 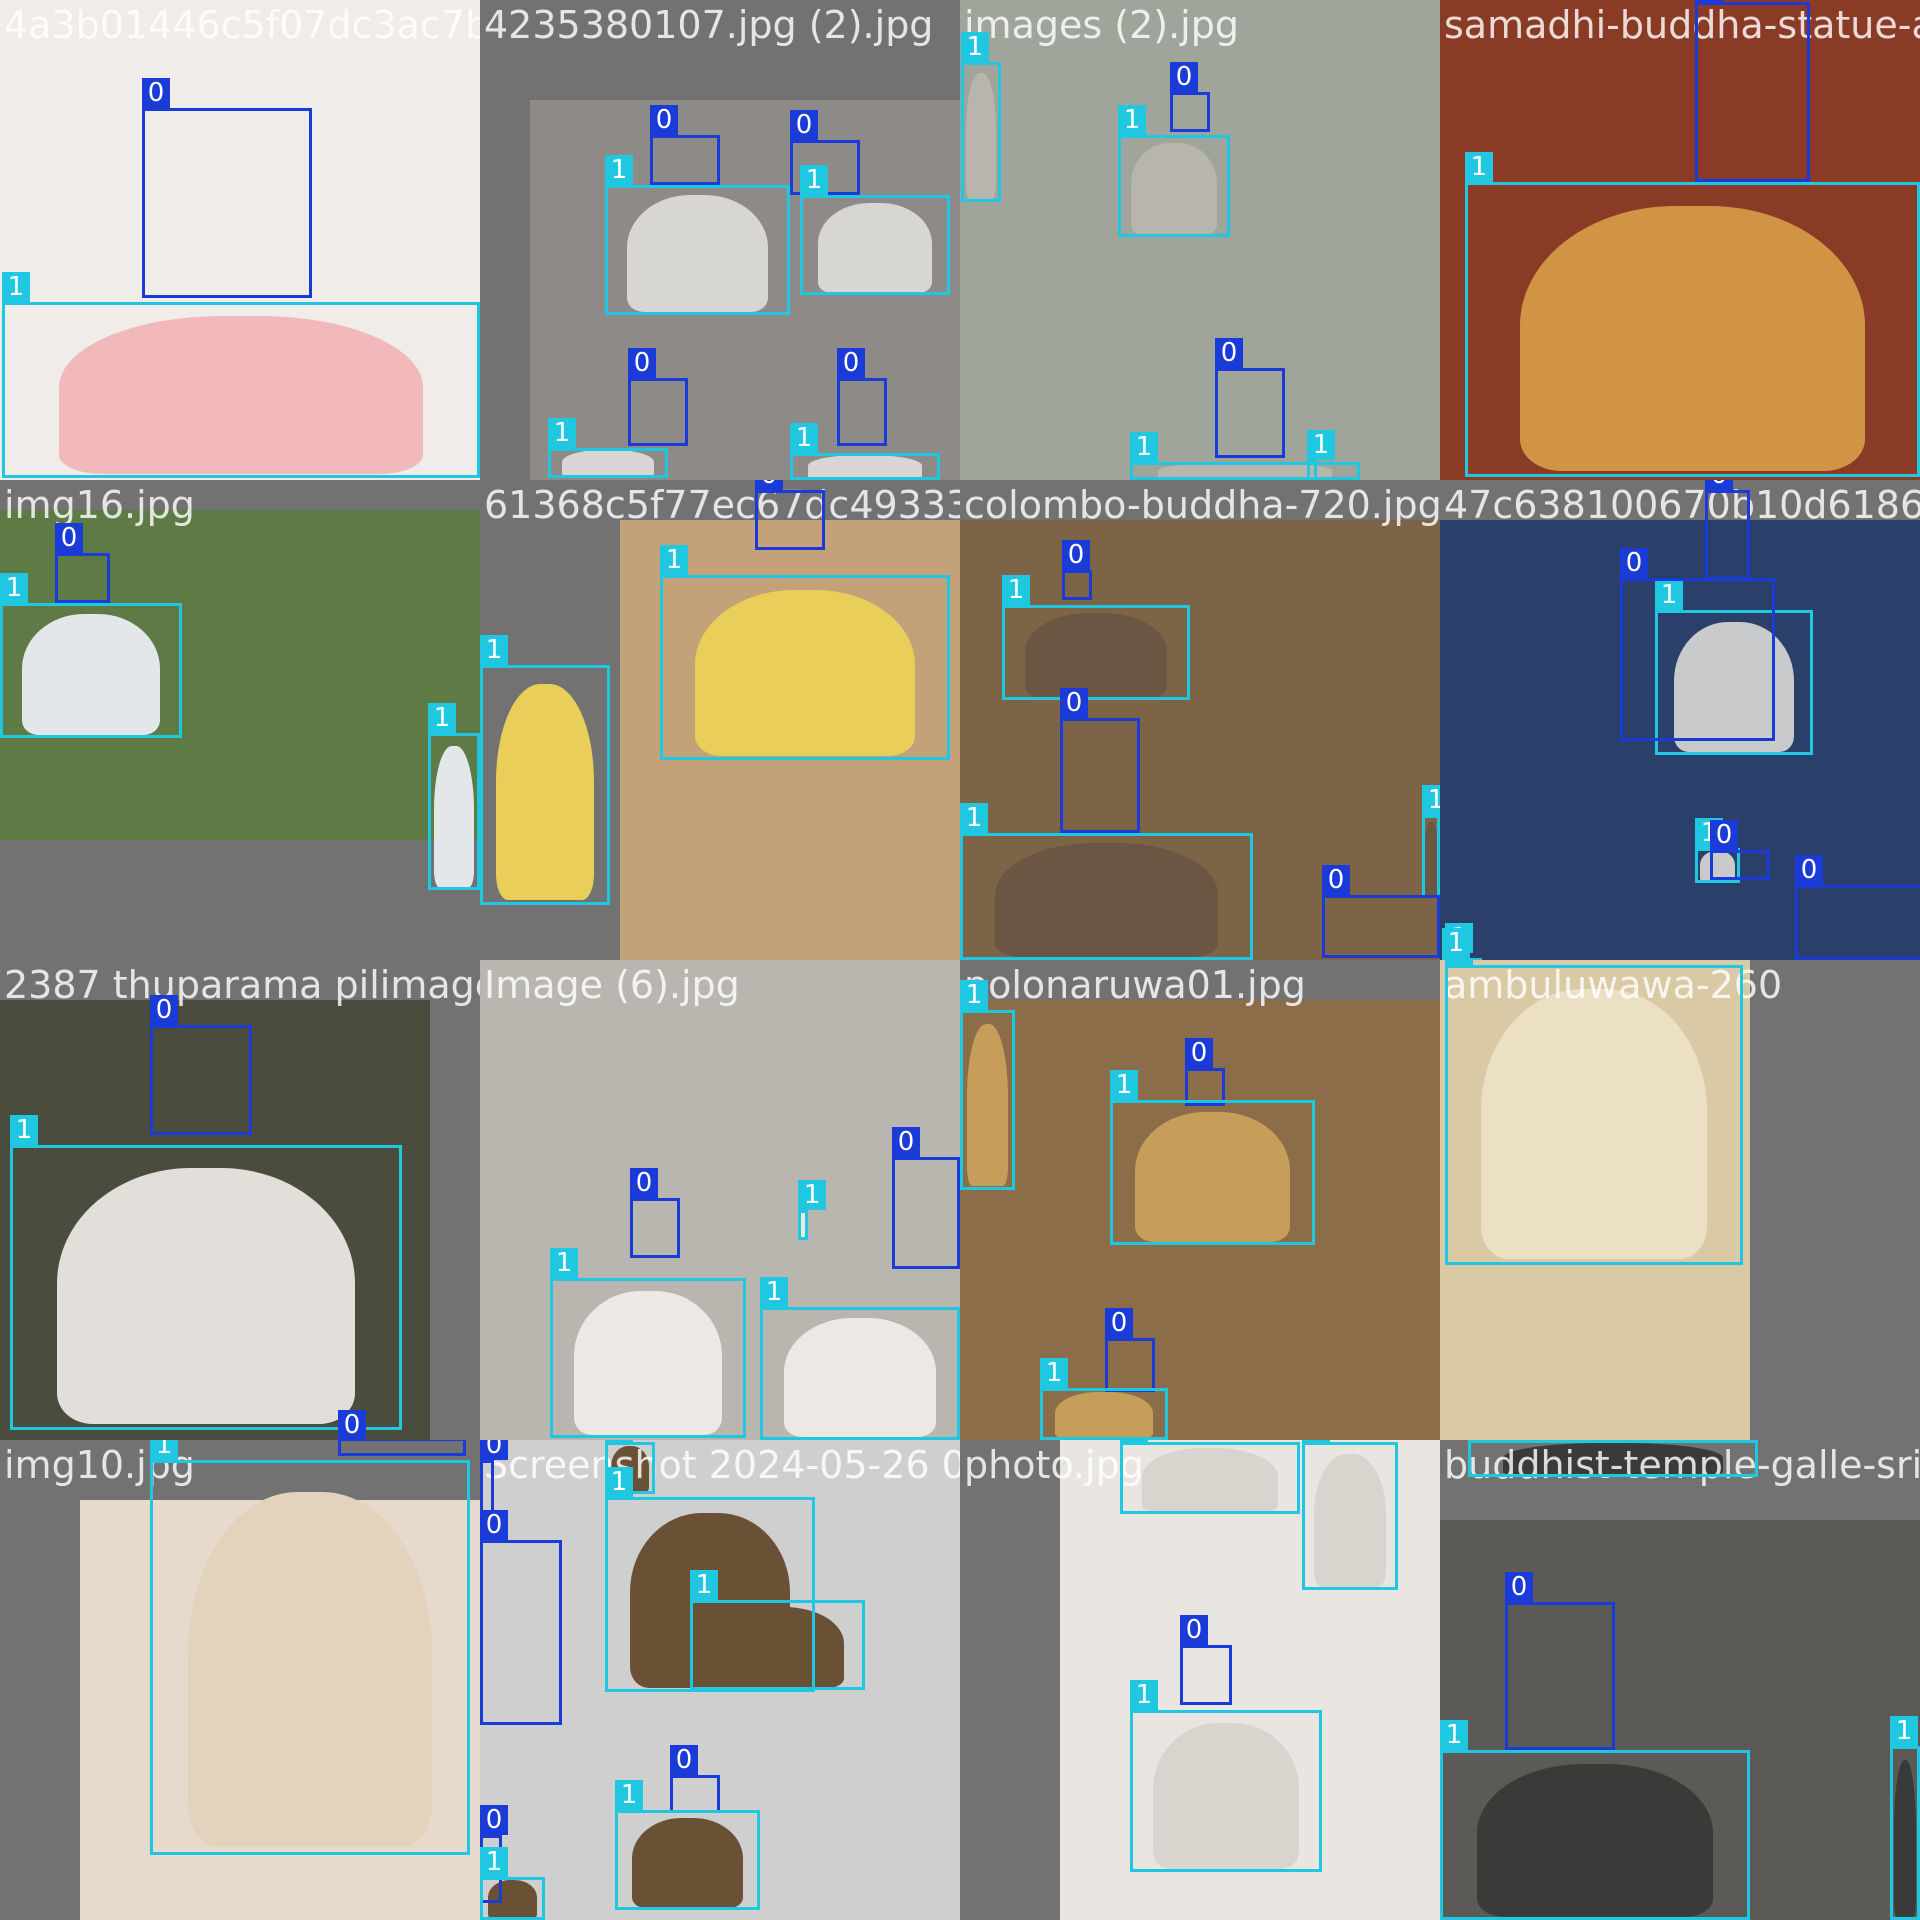 What do you see at coordinates (1101, 25) in the screenshot?
I see `tile-filename: images (2).jpg` at bounding box center [1101, 25].